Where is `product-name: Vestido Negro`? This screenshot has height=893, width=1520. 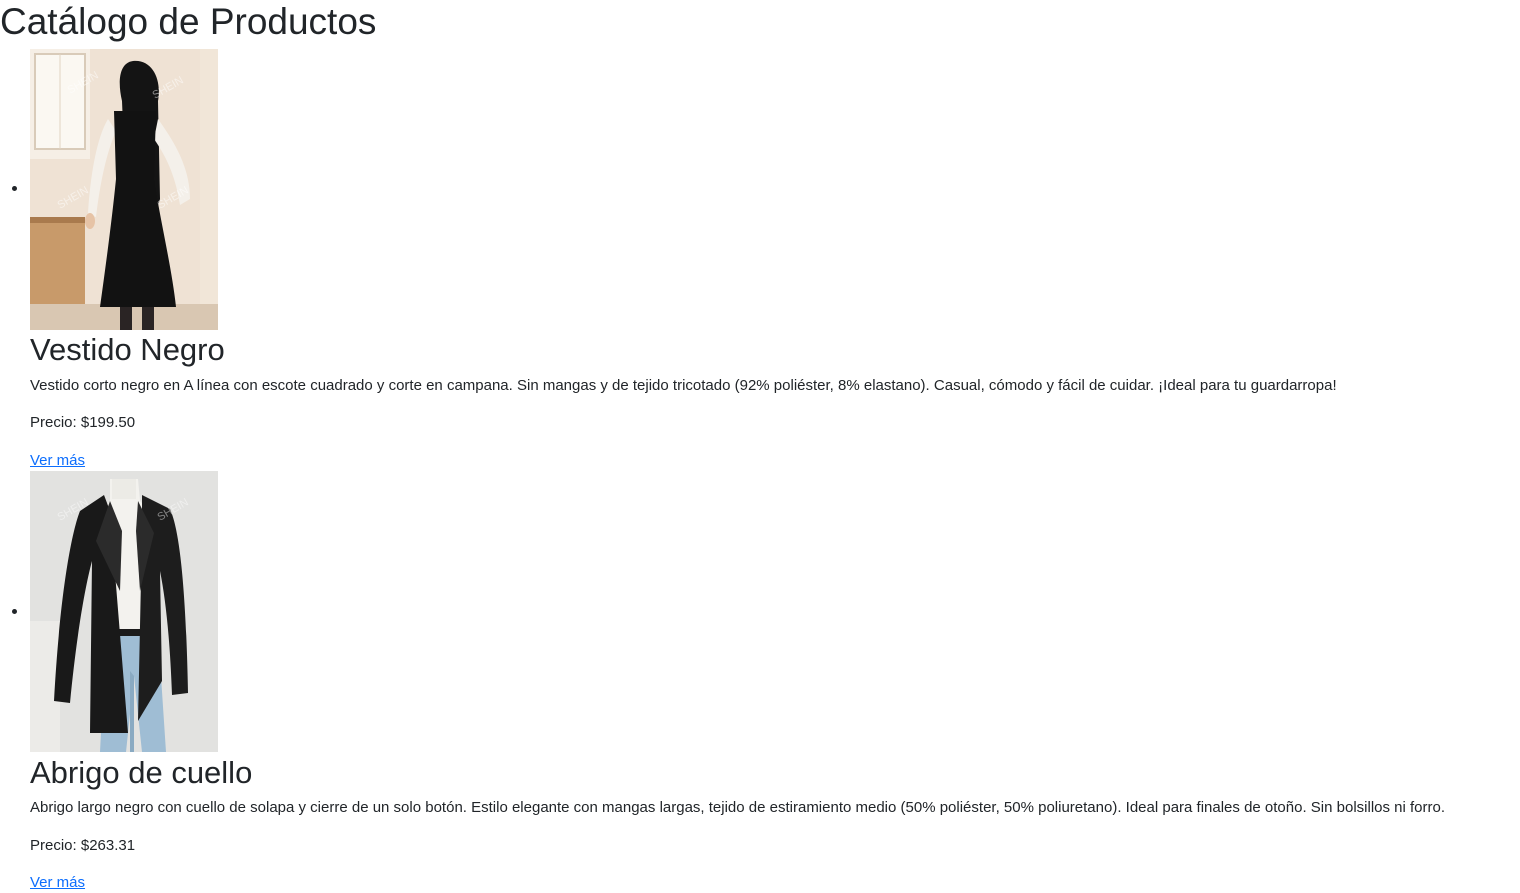
product-name: Vestido Negro is located at coordinates (127, 349).